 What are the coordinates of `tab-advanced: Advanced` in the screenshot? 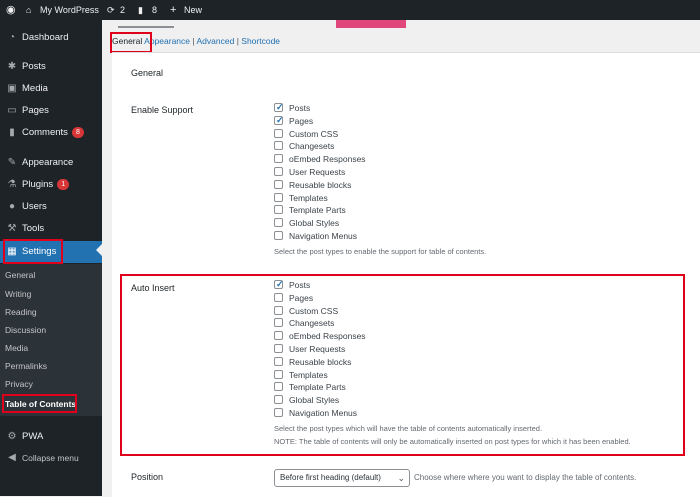 It's located at (216, 41).